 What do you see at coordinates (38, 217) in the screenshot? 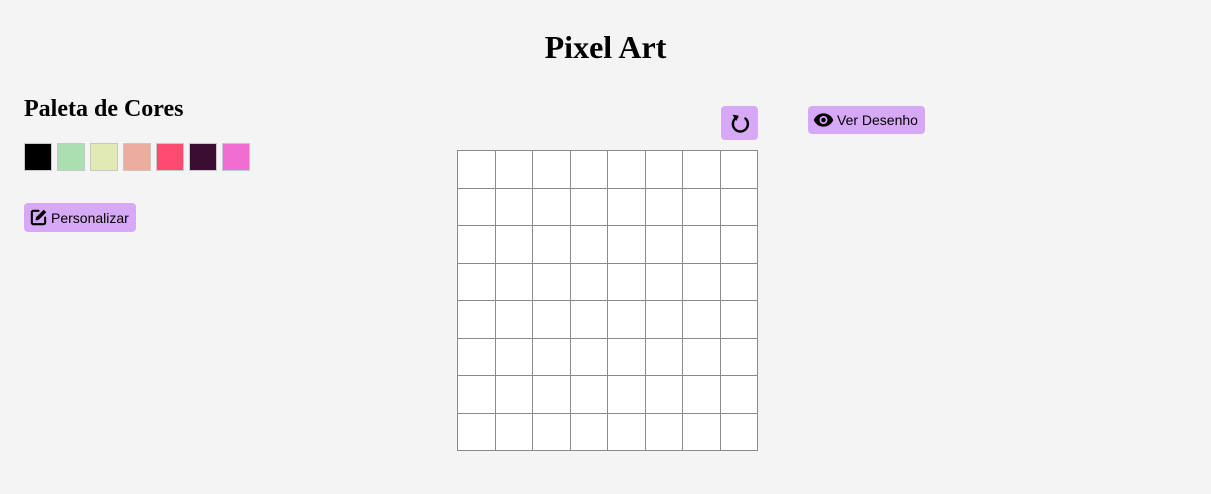
I see `edit-icon` at bounding box center [38, 217].